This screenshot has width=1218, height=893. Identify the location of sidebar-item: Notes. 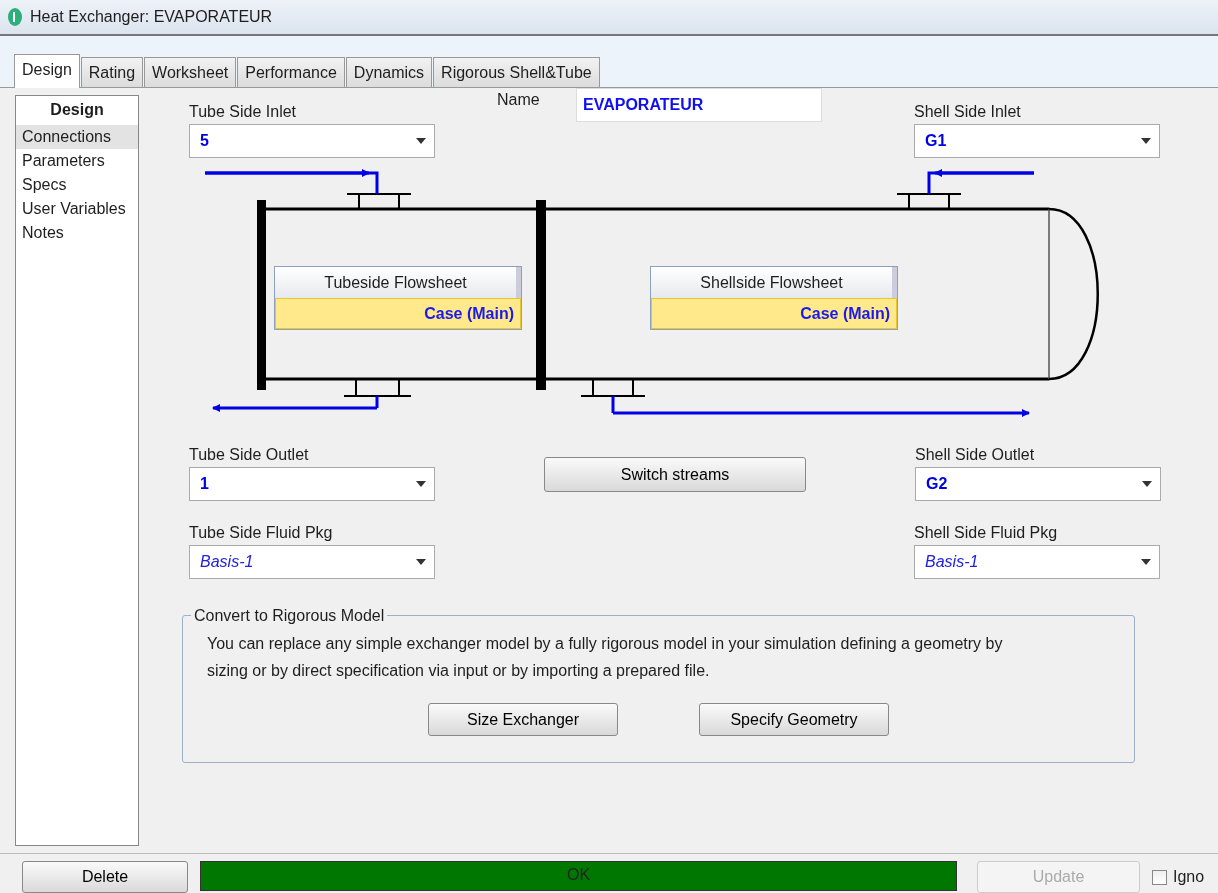
(77, 233).